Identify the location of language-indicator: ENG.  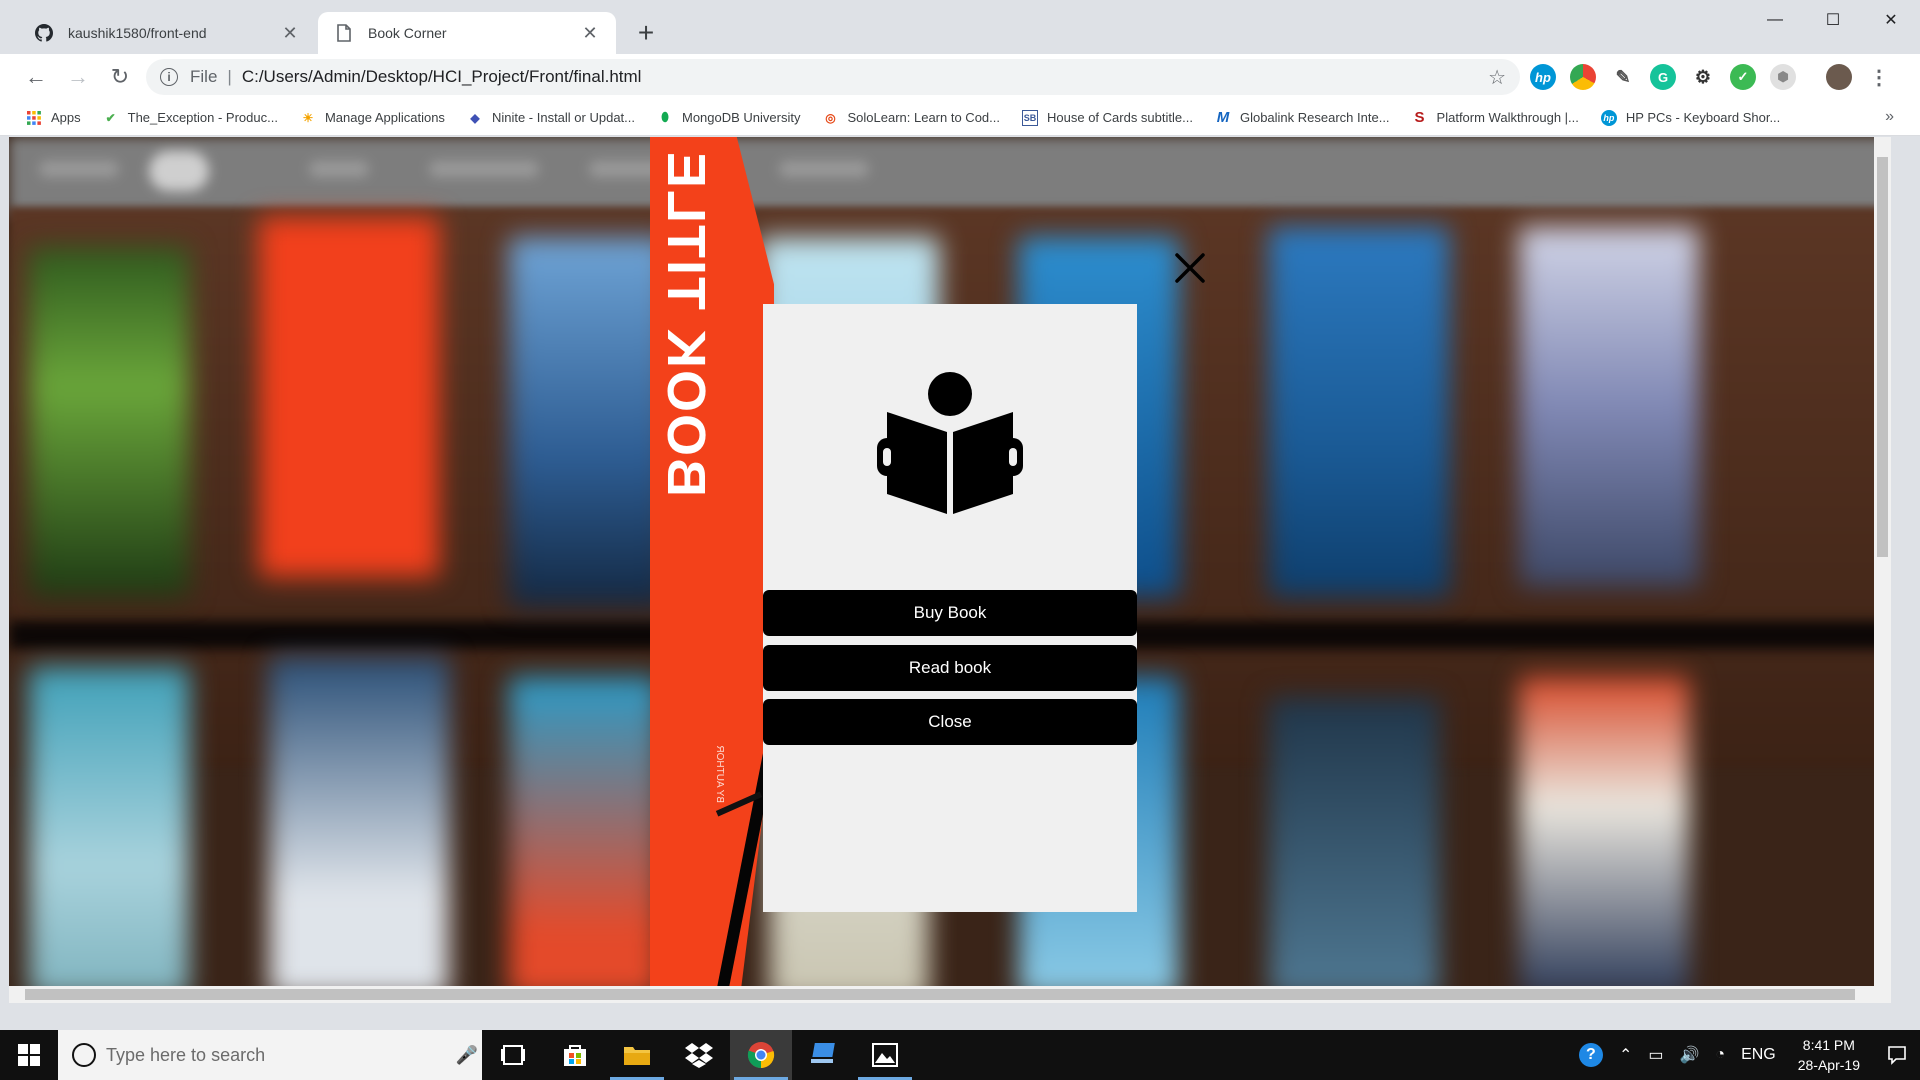
(1758, 1055).